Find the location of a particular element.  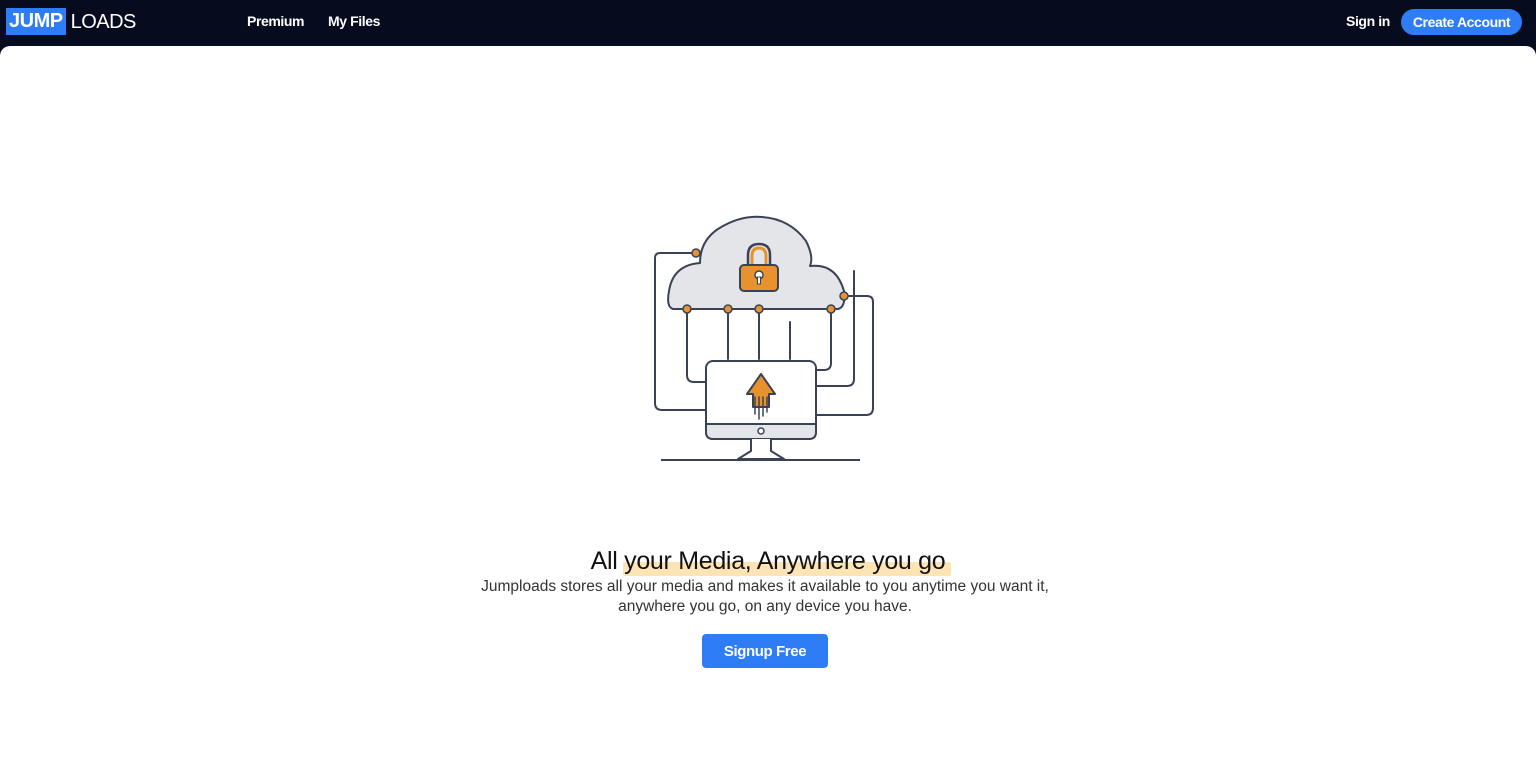

signup-free-button: Signup Free is located at coordinates (765, 651).